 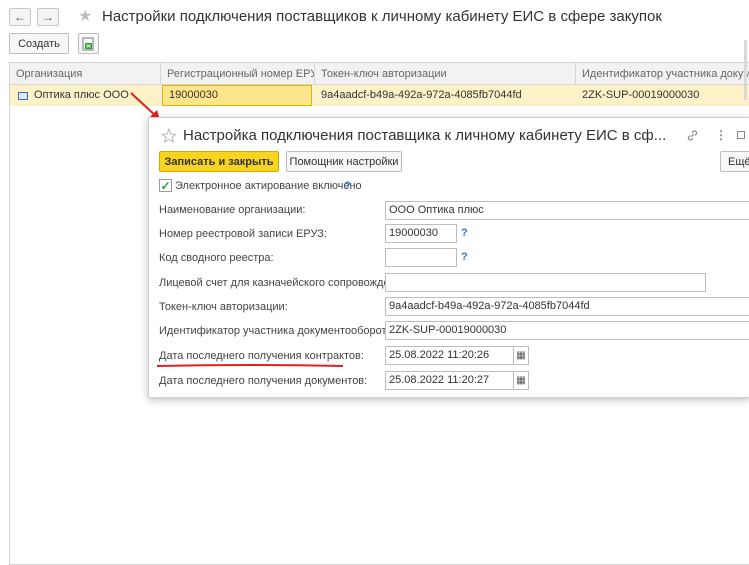 I want to click on arrow-left-icon: ←, so click(x=20, y=17).